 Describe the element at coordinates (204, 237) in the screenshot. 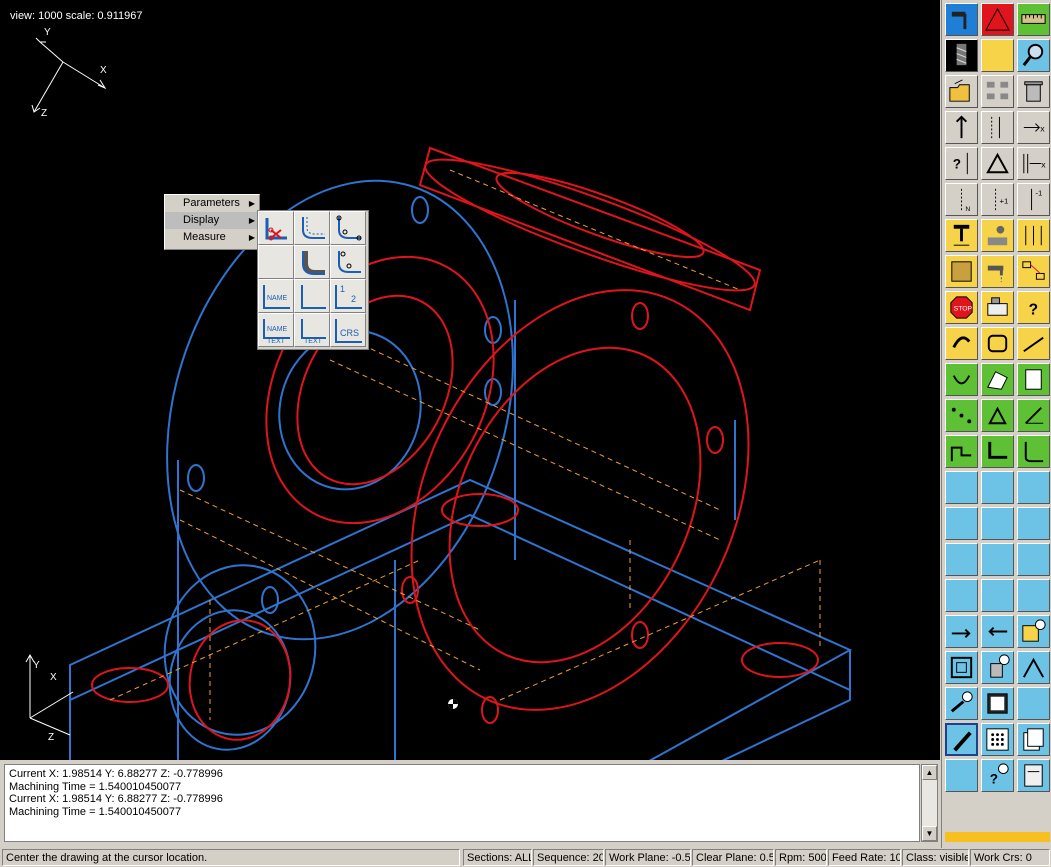

I see `menu-item-label: Measure` at that location.